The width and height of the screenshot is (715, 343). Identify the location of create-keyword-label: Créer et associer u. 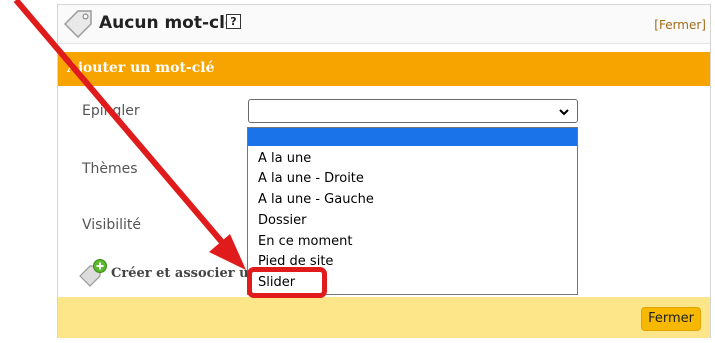
(180, 273).